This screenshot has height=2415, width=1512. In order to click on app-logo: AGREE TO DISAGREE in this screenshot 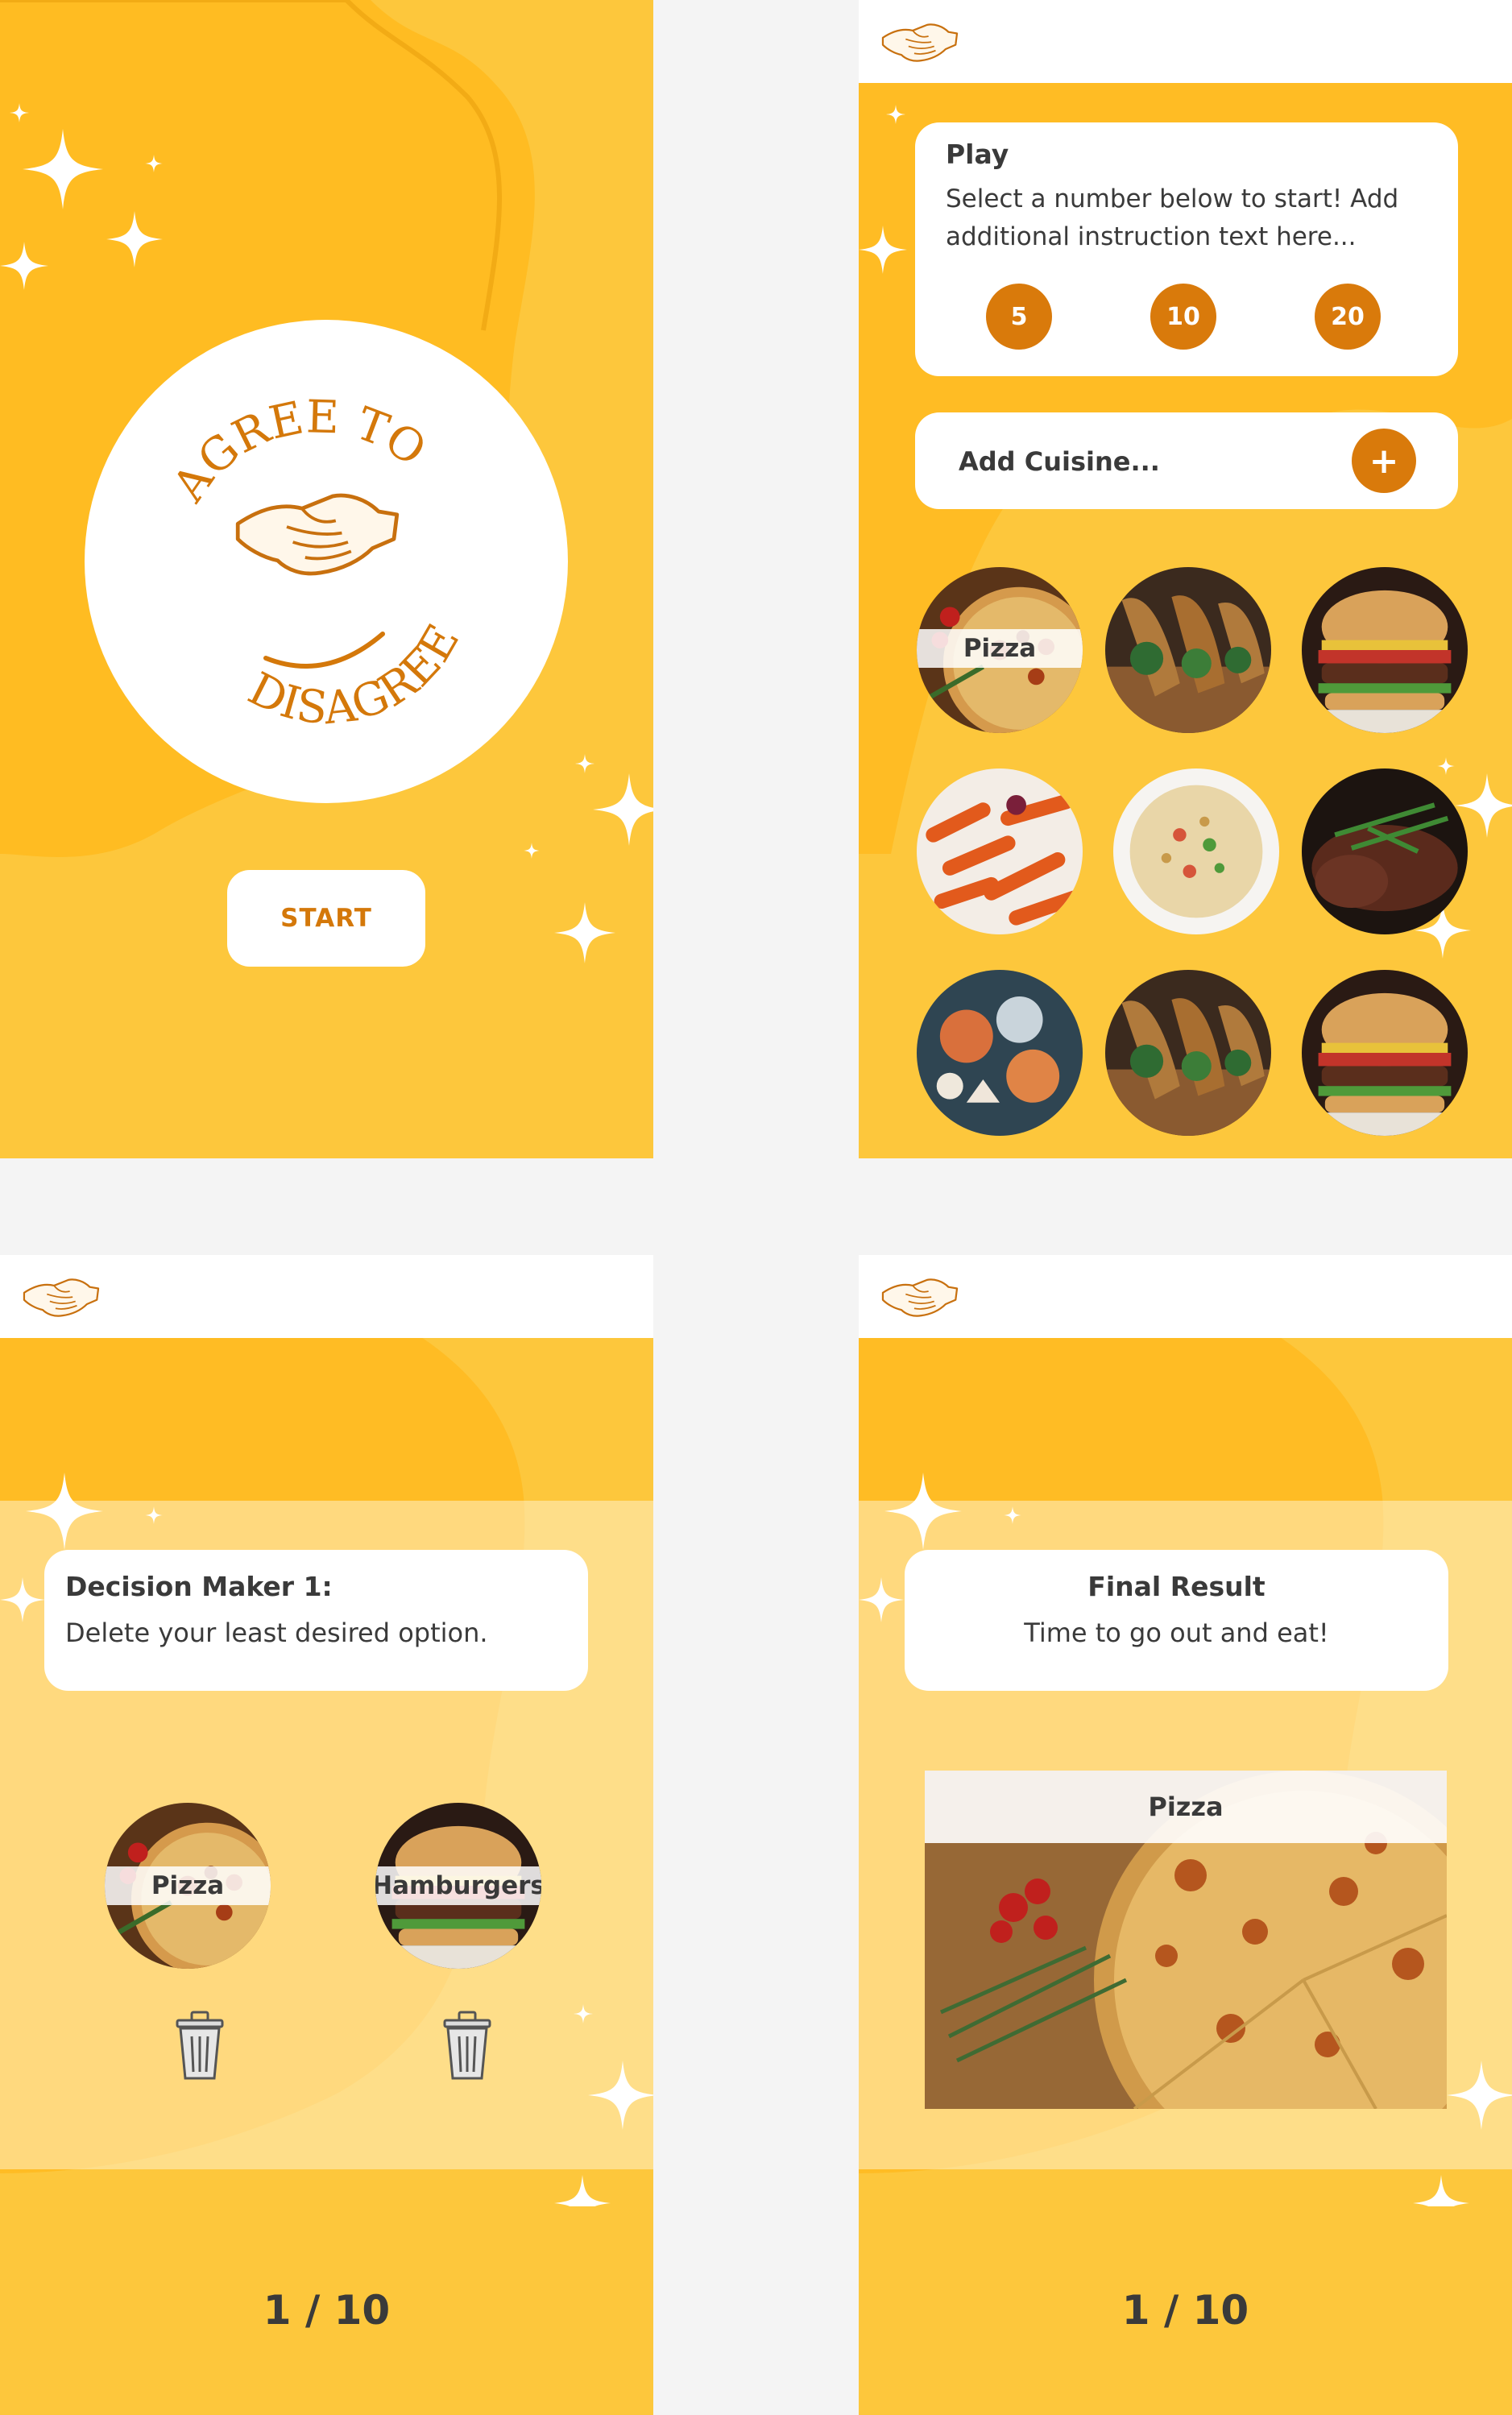, I will do `click(327, 561)`.